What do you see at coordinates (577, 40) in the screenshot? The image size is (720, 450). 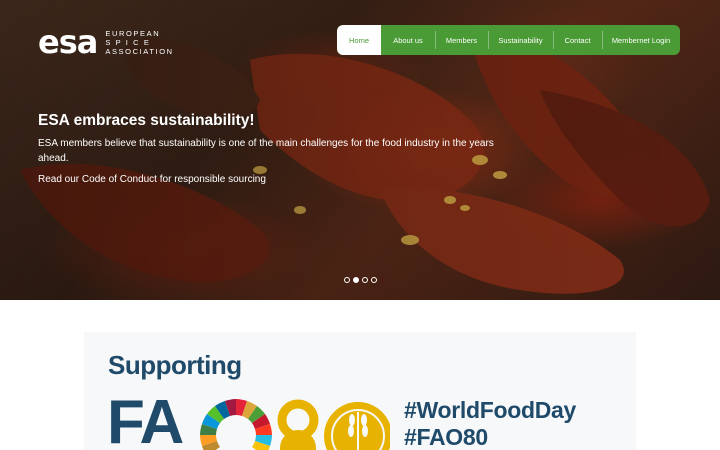 I see `nav-item-contact: Contact` at bounding box center [577, 40].